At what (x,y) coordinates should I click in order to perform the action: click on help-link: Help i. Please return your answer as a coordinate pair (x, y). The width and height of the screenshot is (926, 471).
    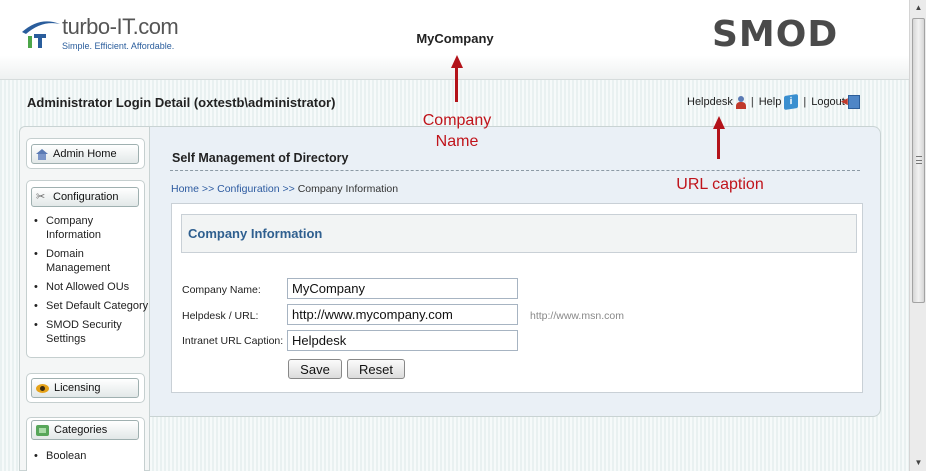
    Looking at the image, I should click on (778, 102).